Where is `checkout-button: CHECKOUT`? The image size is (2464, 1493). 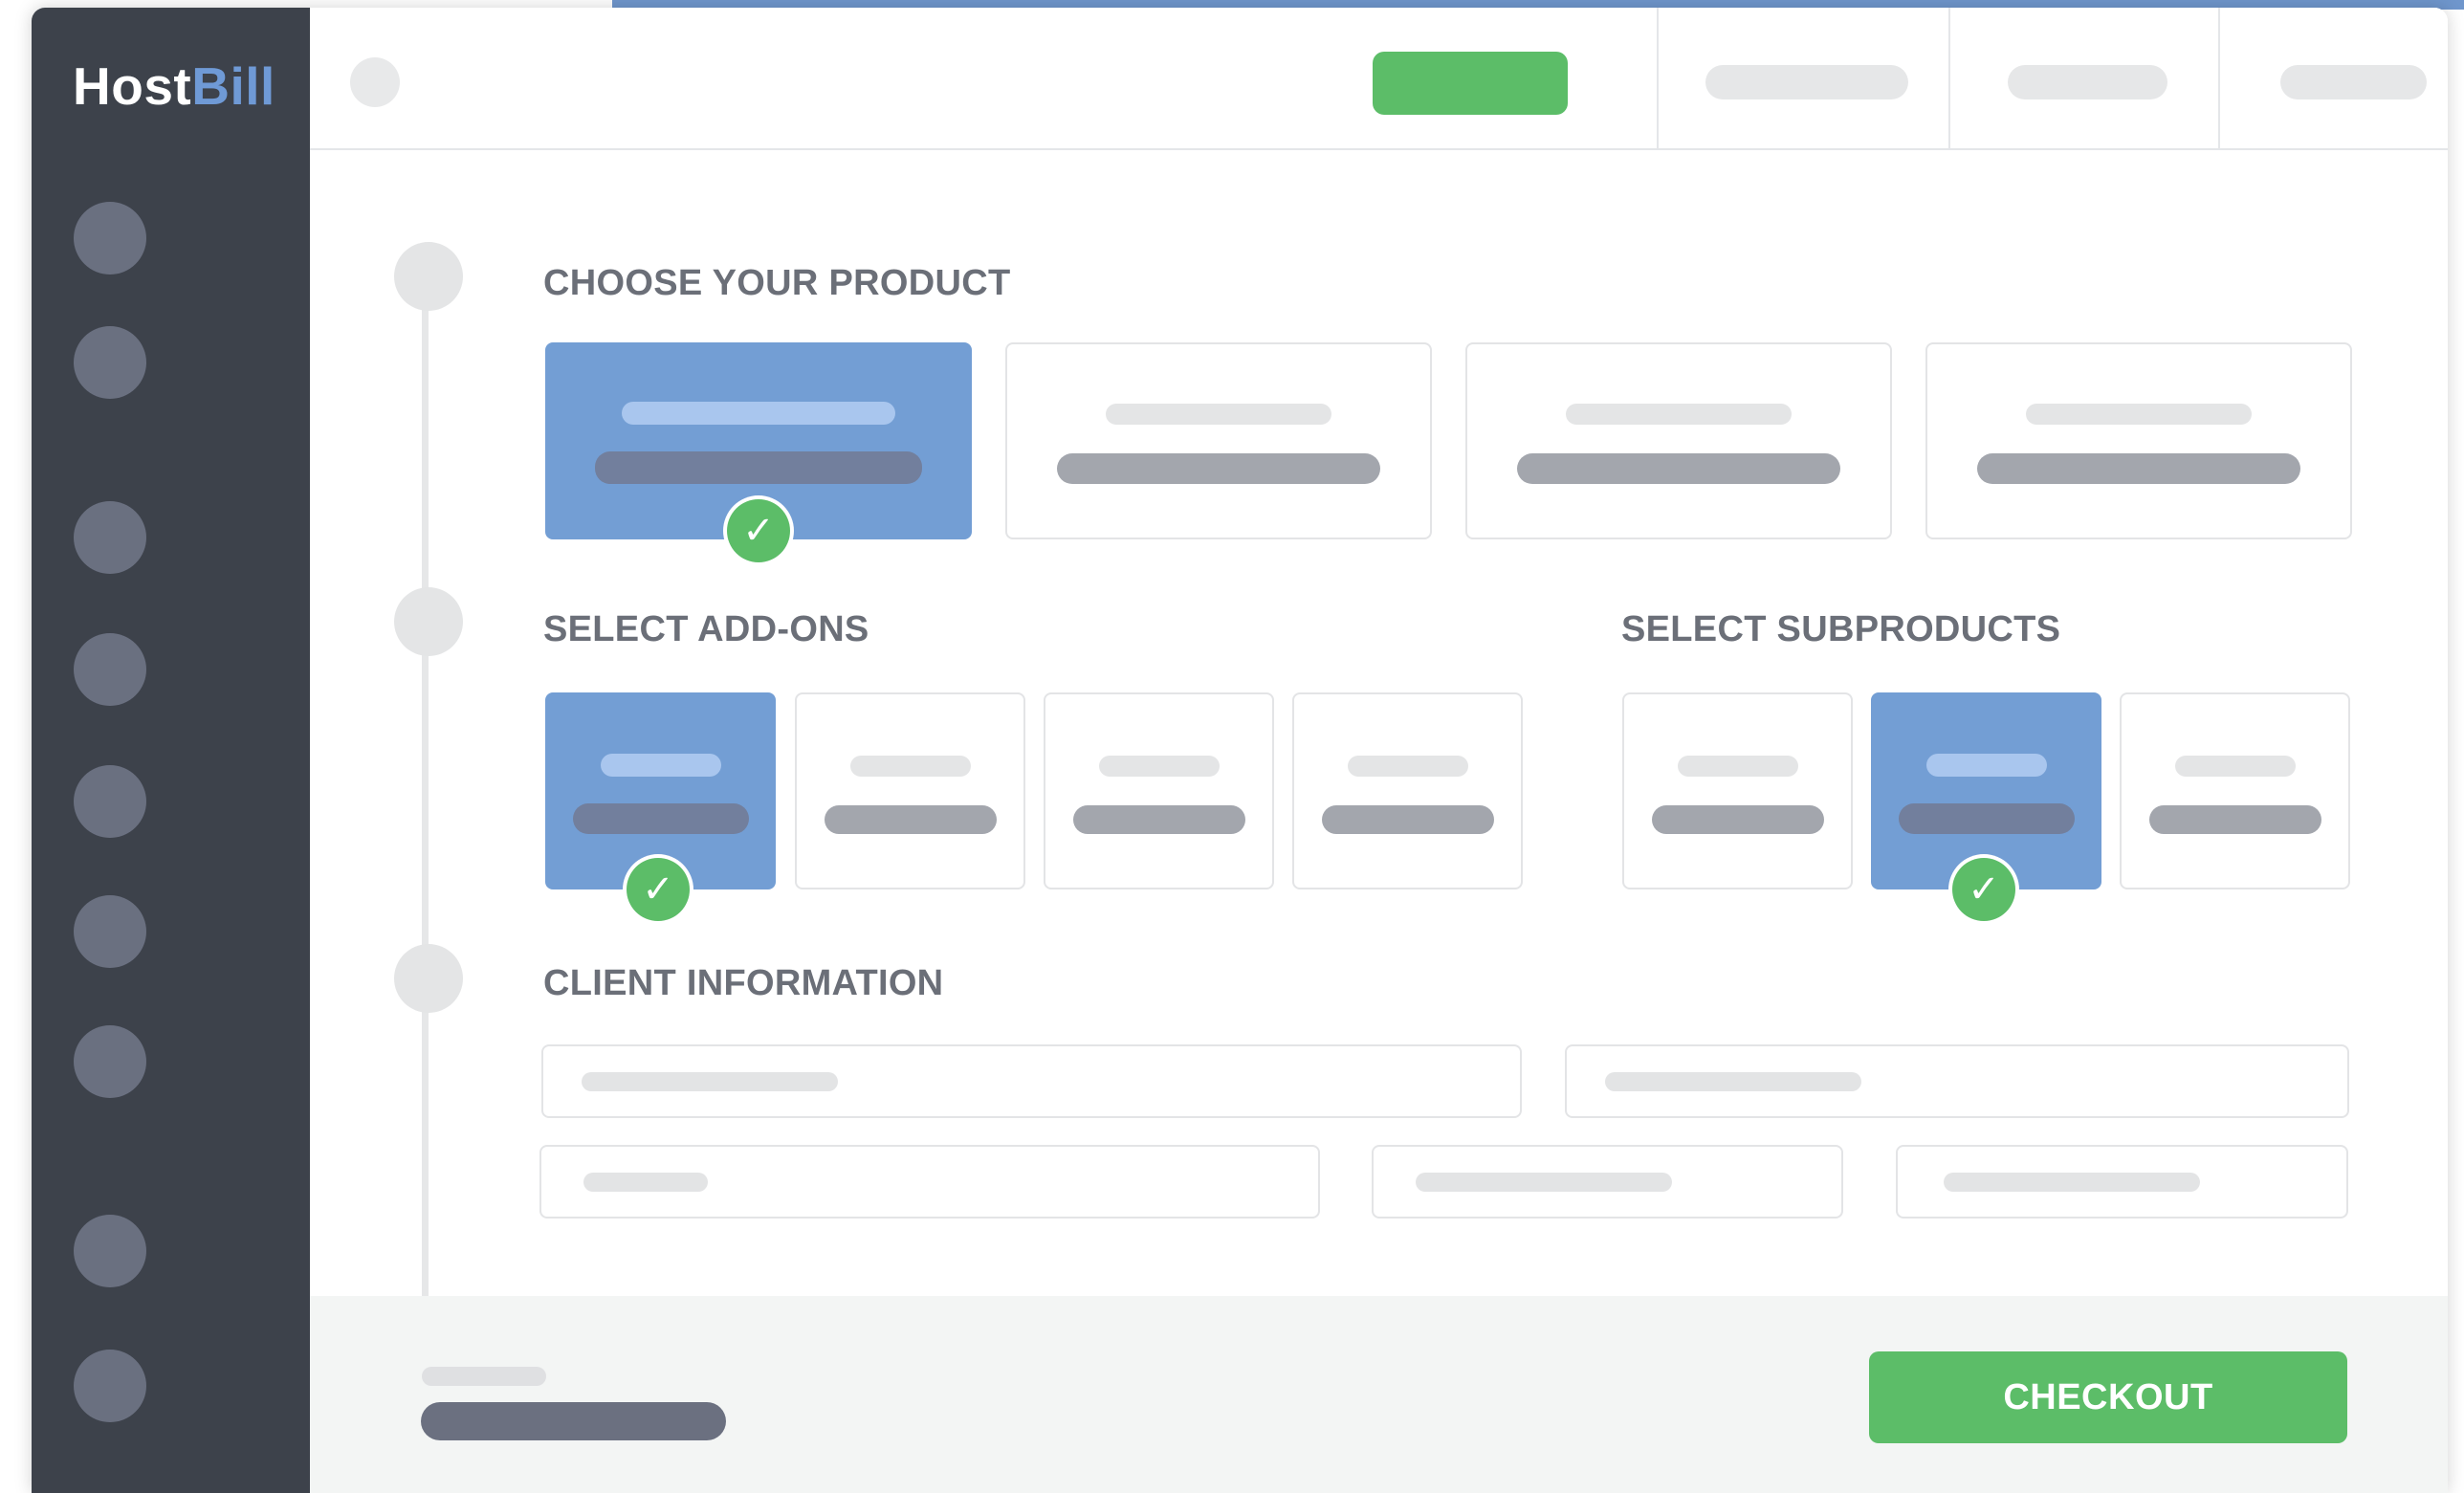 checkout-button: CHECKOUT is located at coordinates (2108, 1397).